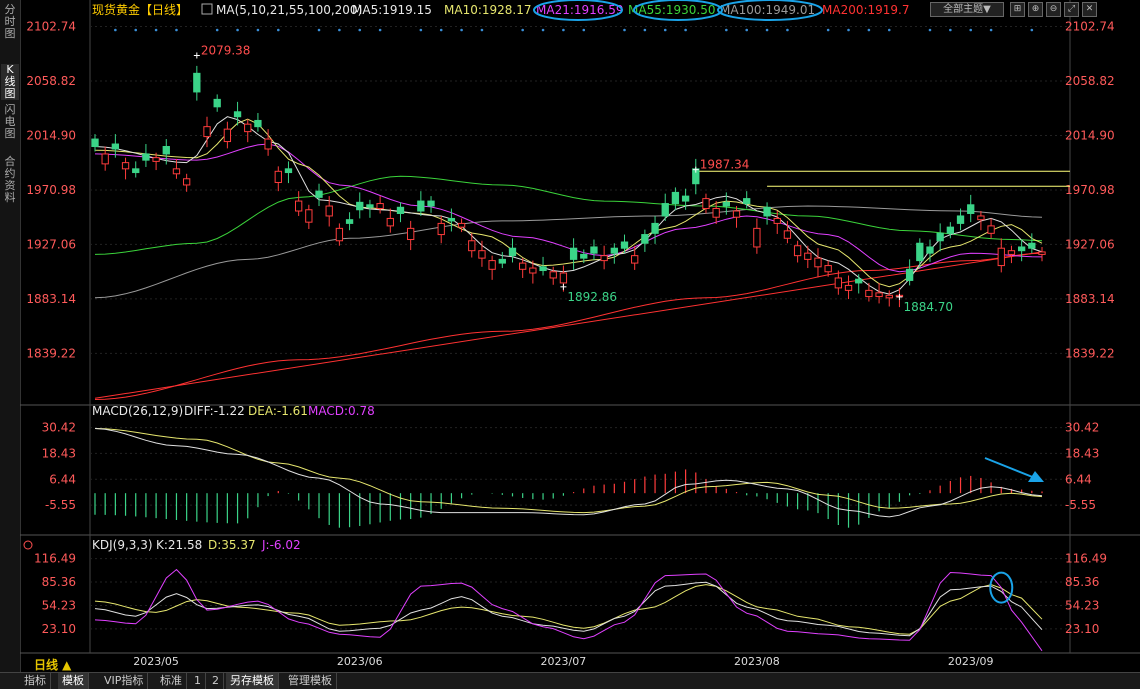 The image size is (1140, 689). What do you see at coordinates (214, 411) in the screenshot?
I see `macd-legend-1: DIFF:-1.22` at bounding box center [214, 411].